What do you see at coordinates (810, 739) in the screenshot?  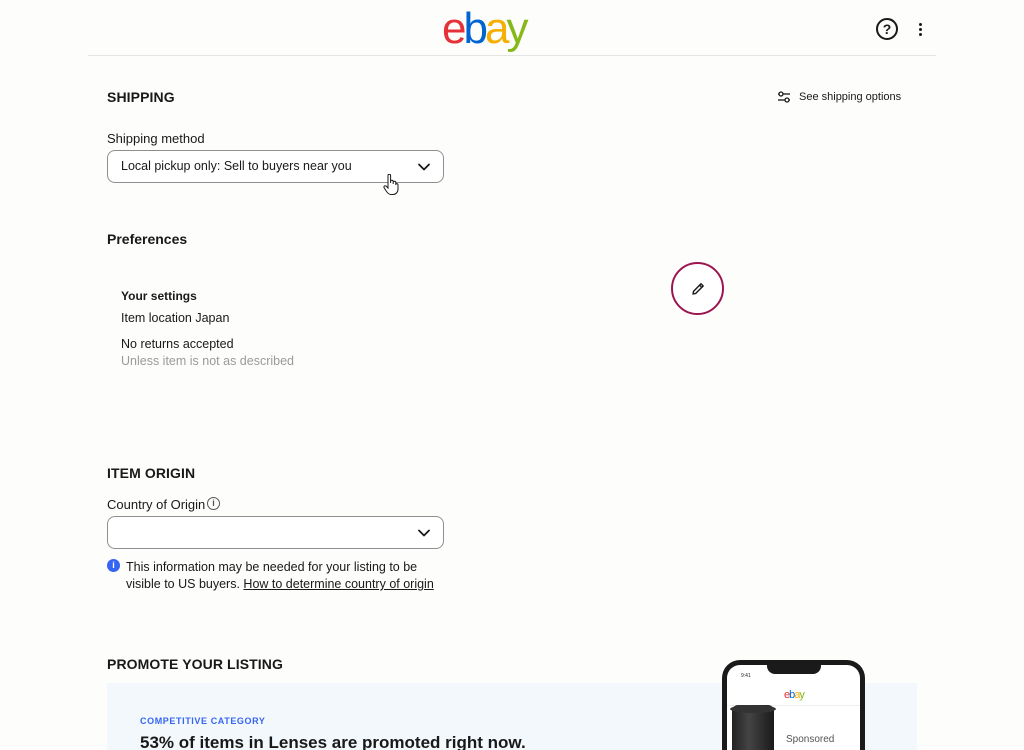 I see `sponsored-label: Sponsored` at bounding box center [810, 739].